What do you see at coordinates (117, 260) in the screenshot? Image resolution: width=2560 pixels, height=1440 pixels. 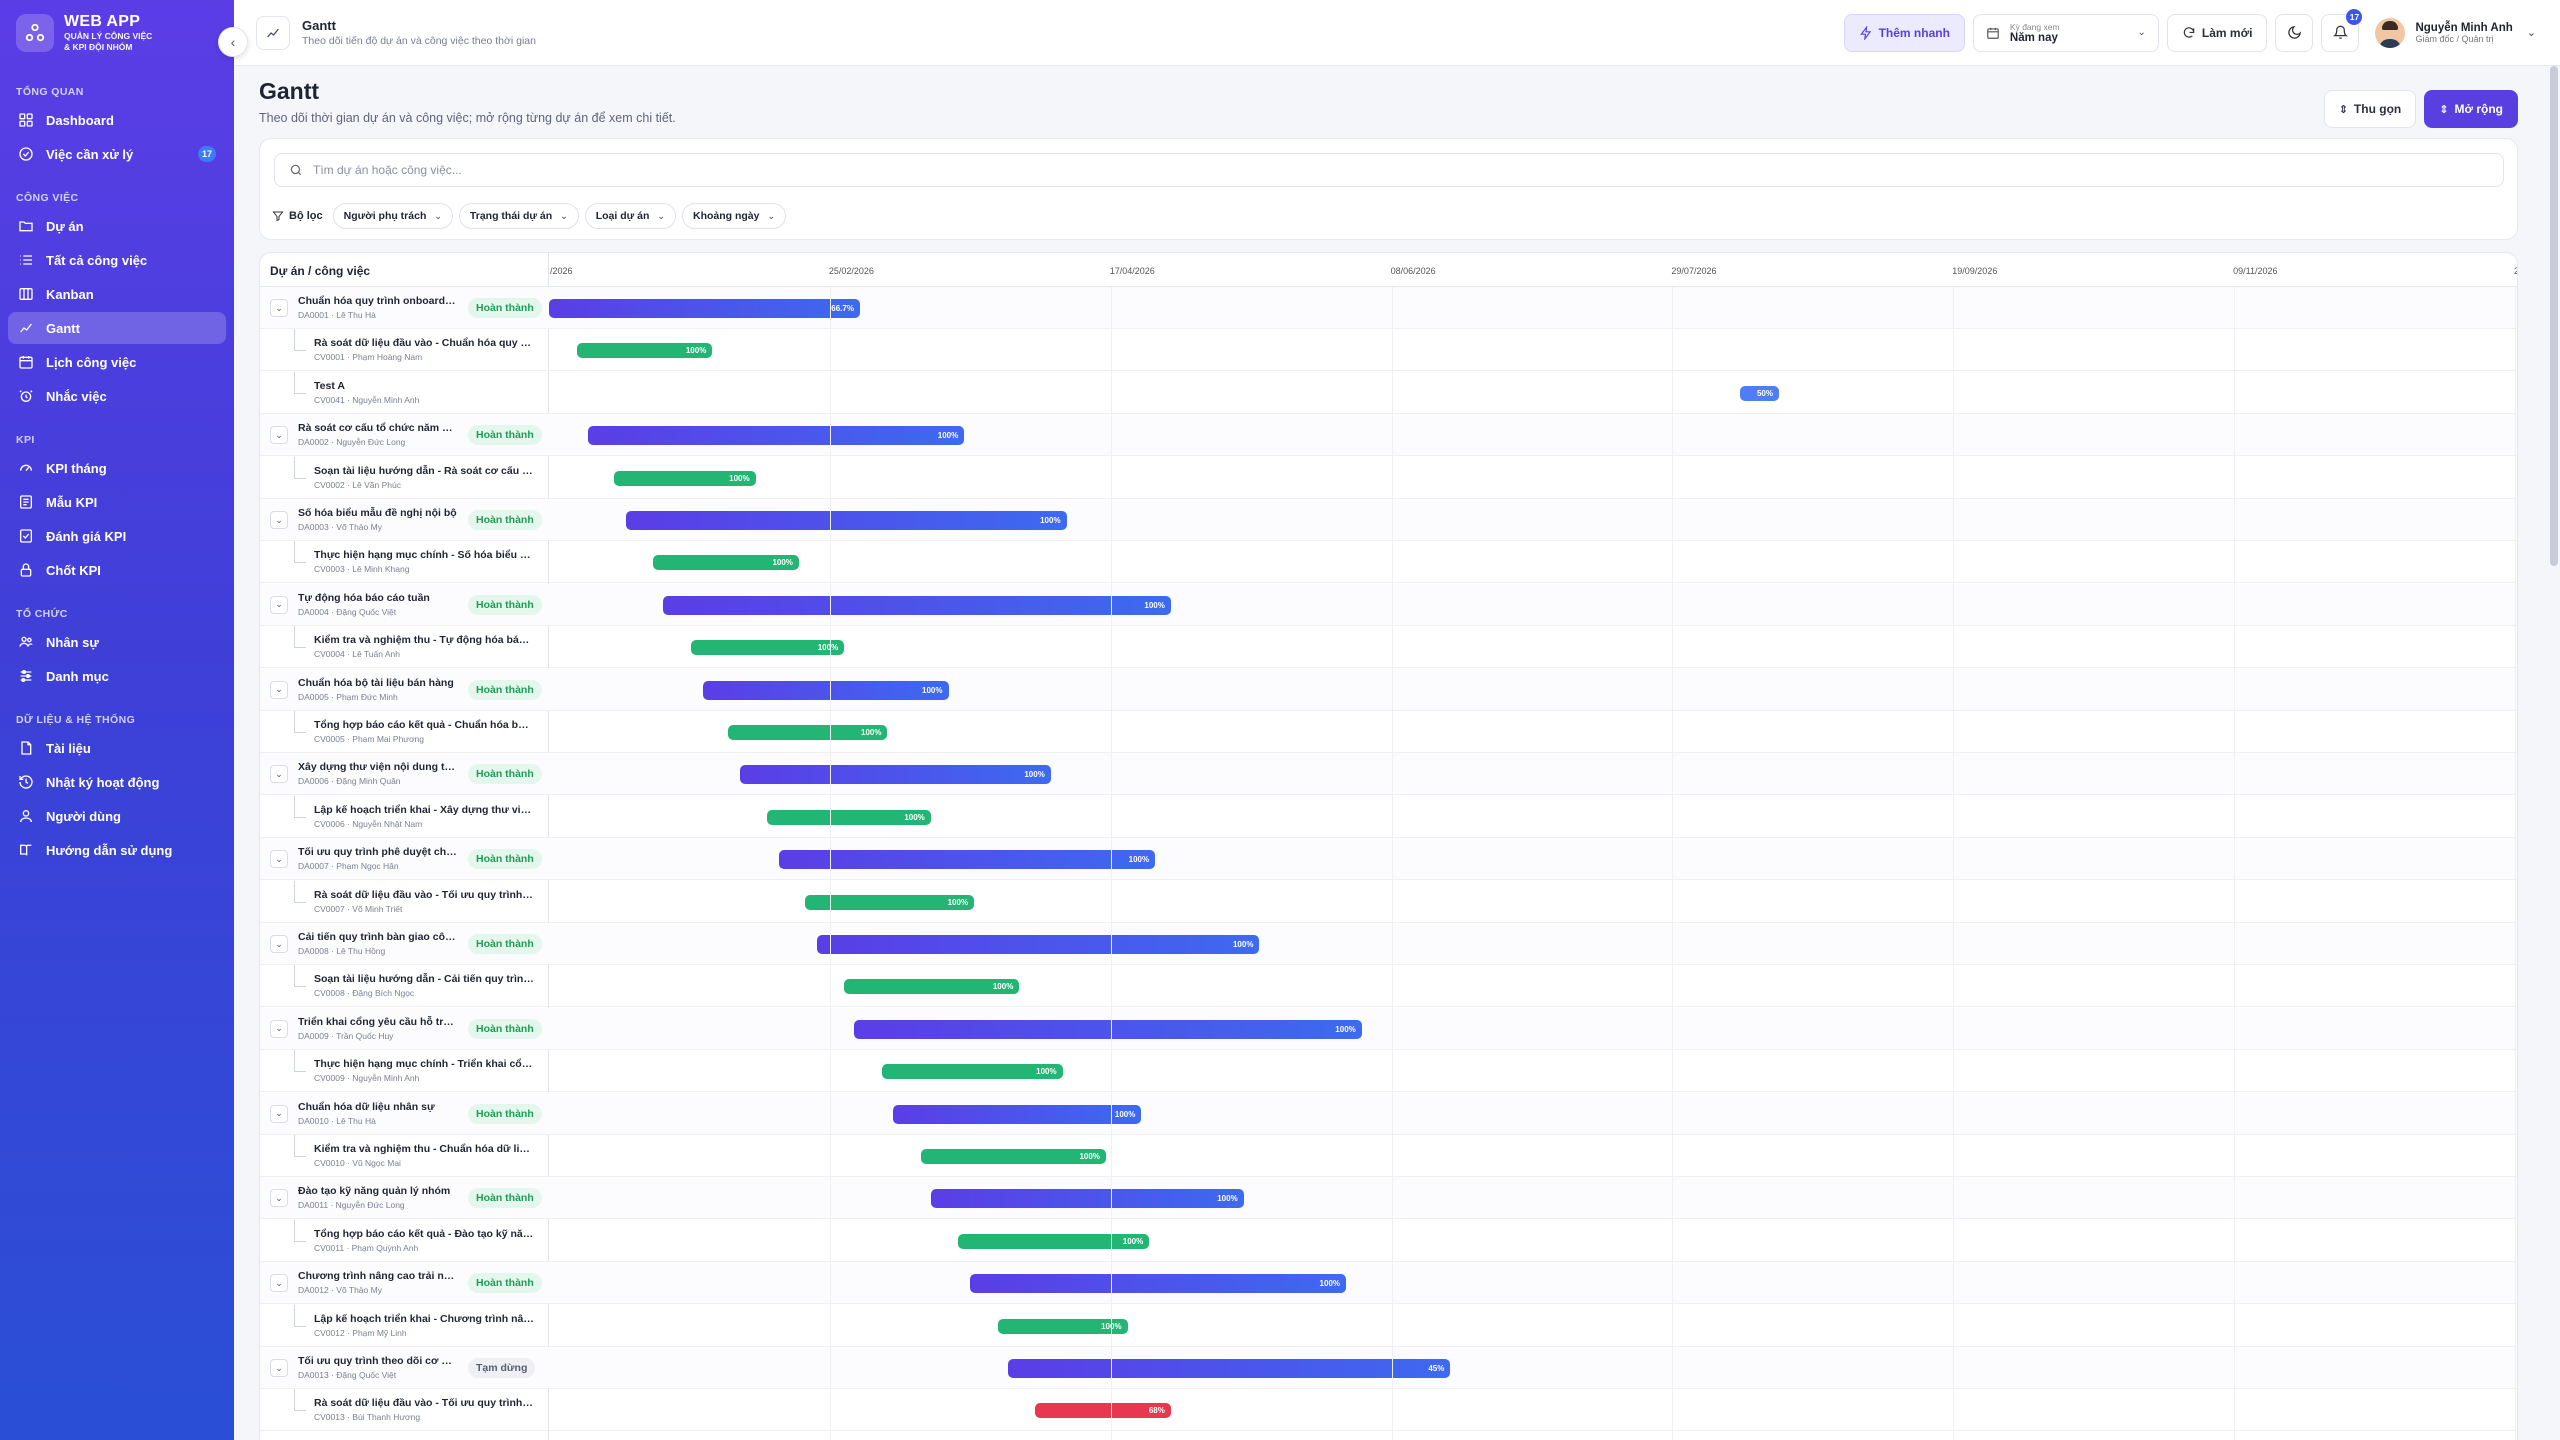 I see `sidebar-item-list: Tất cả công việc` at bounding box center [117, 260].